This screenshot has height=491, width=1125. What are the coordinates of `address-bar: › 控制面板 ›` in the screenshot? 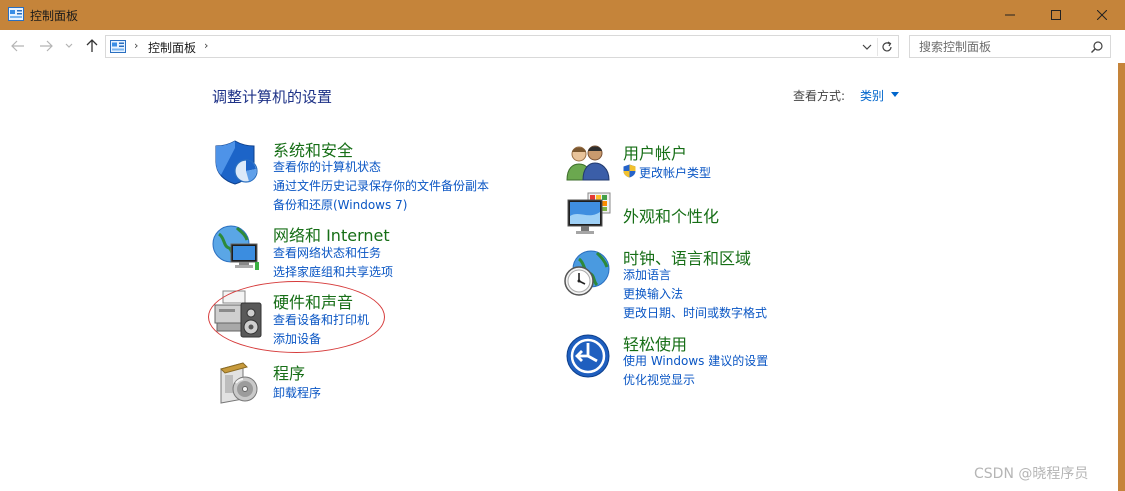 It's located at (502, 46).